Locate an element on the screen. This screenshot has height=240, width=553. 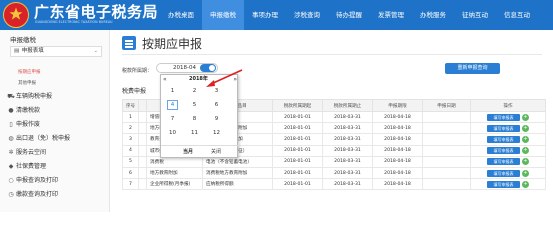
current-month-button: 当月 is located at coordinates (188, 152).